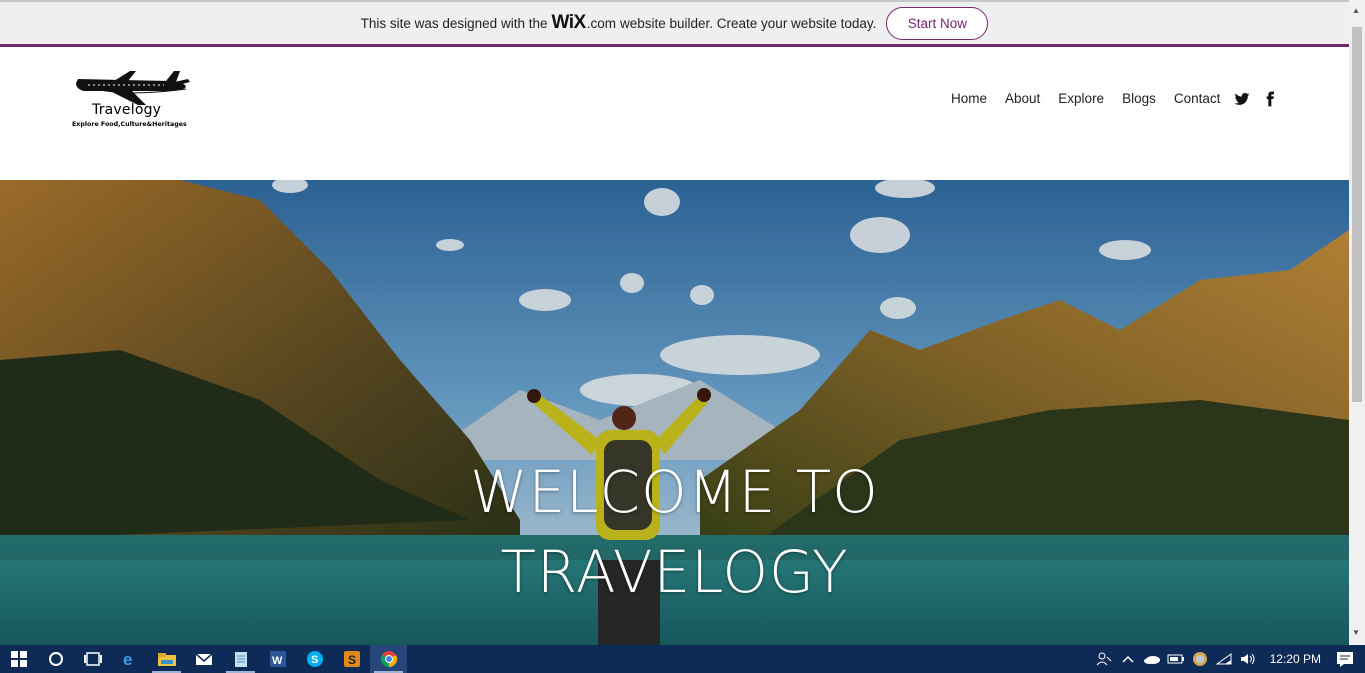  What do you see at coordinates (1176, 659) in the screenshot?
I see `battery-icon` at bounding box center [1176, 659].